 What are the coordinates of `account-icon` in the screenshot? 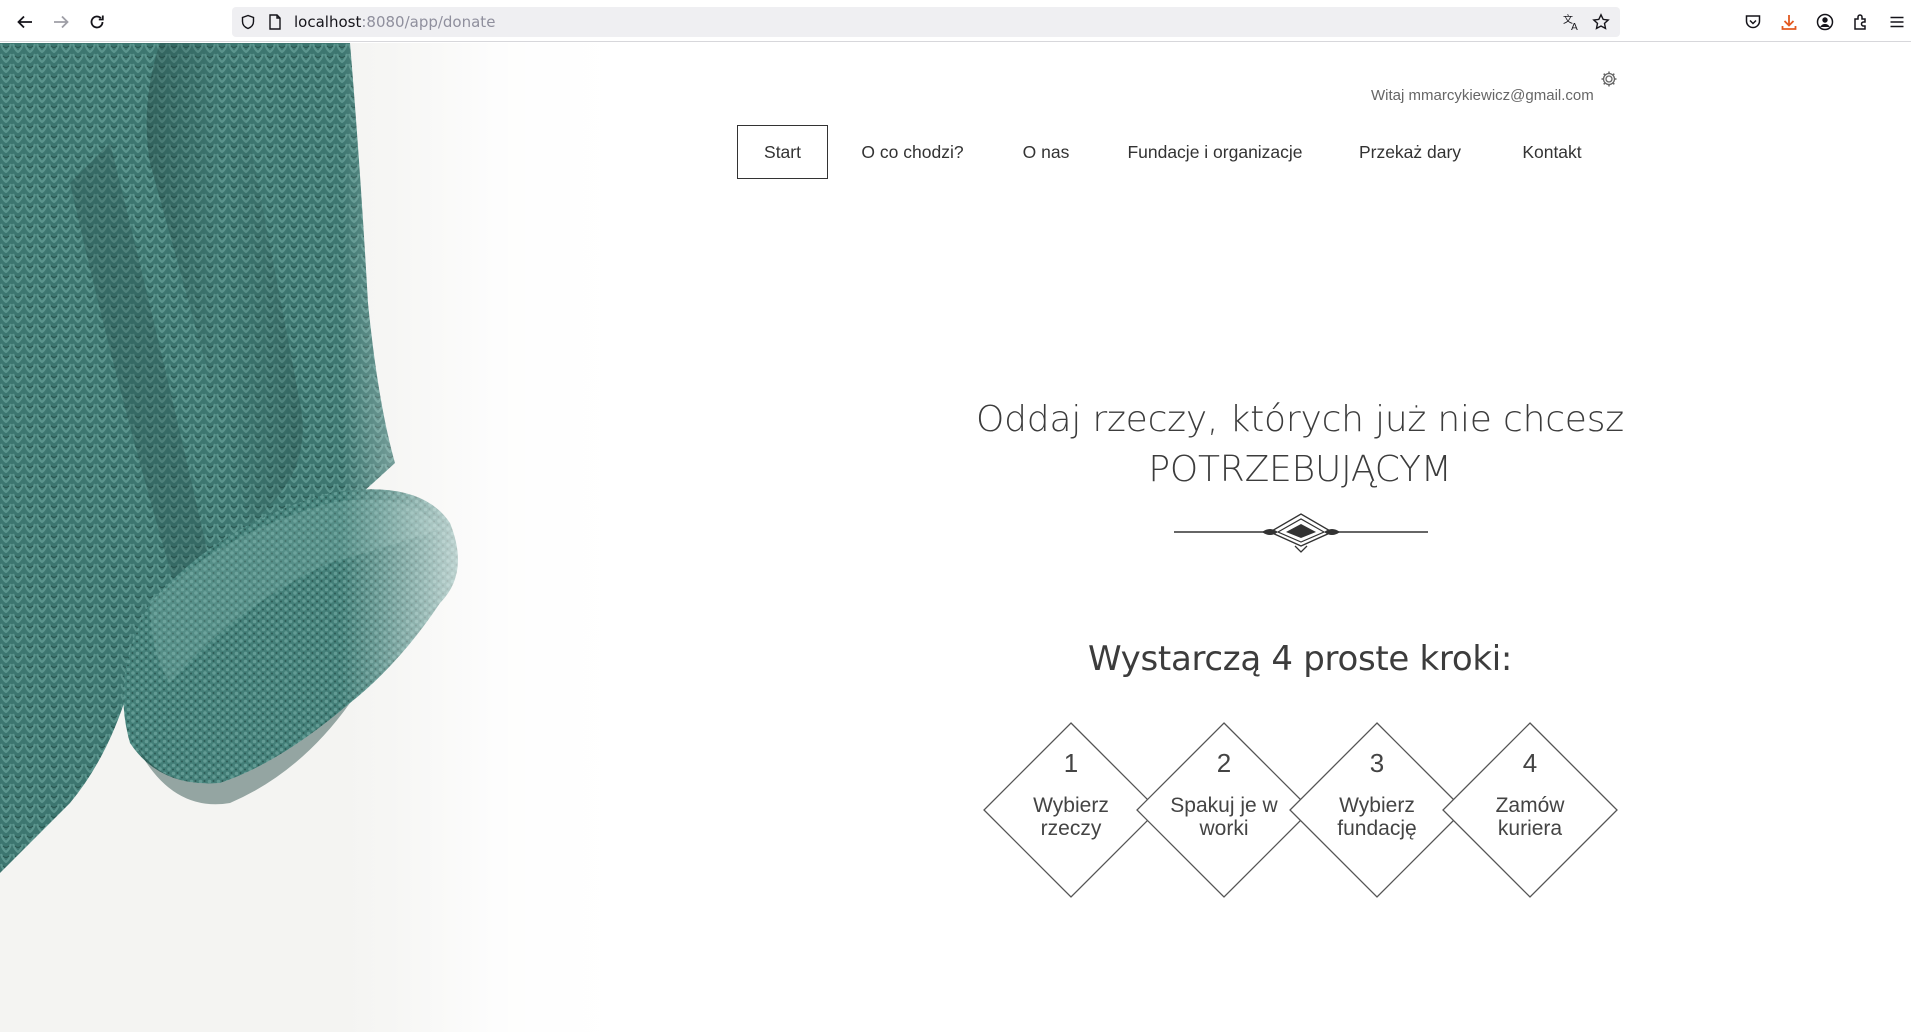 It's located at (1825, 22).